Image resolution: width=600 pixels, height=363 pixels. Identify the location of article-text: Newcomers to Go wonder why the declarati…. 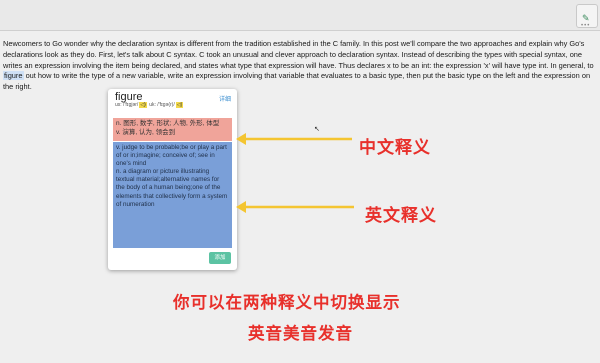
(300, 66).